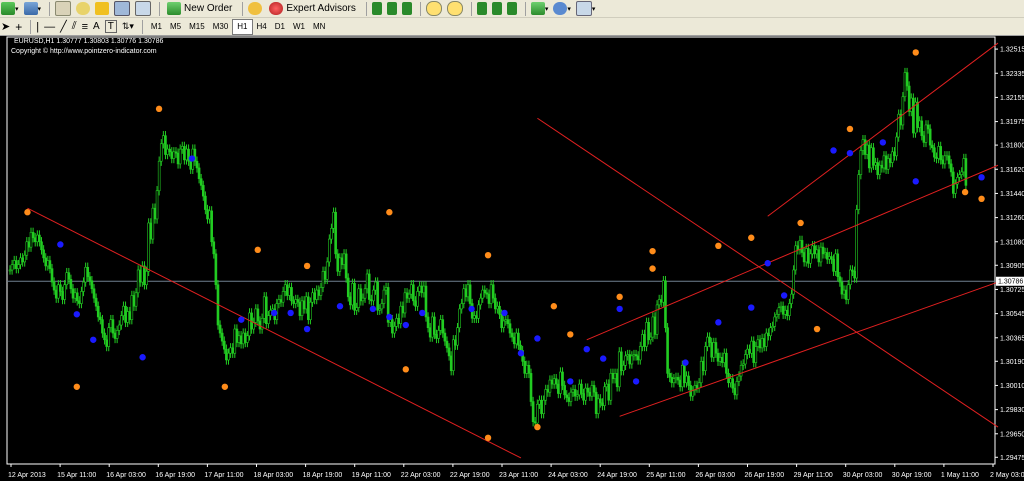  I want to click on arrows-button: ⇅▾, so click(128, 26).